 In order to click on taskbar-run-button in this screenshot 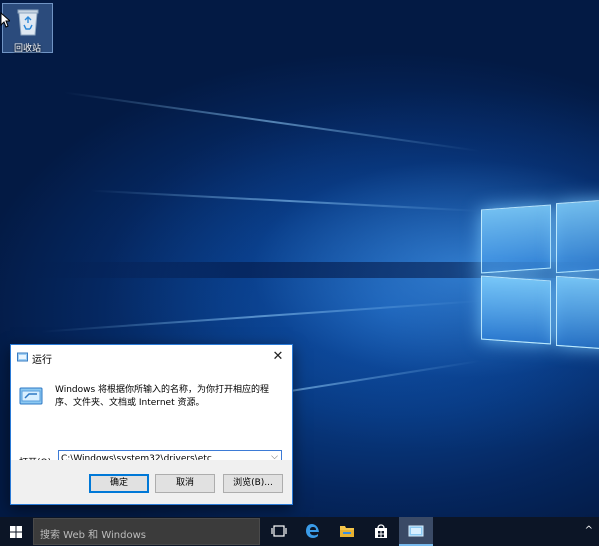, I will do `click(416, 531)`.